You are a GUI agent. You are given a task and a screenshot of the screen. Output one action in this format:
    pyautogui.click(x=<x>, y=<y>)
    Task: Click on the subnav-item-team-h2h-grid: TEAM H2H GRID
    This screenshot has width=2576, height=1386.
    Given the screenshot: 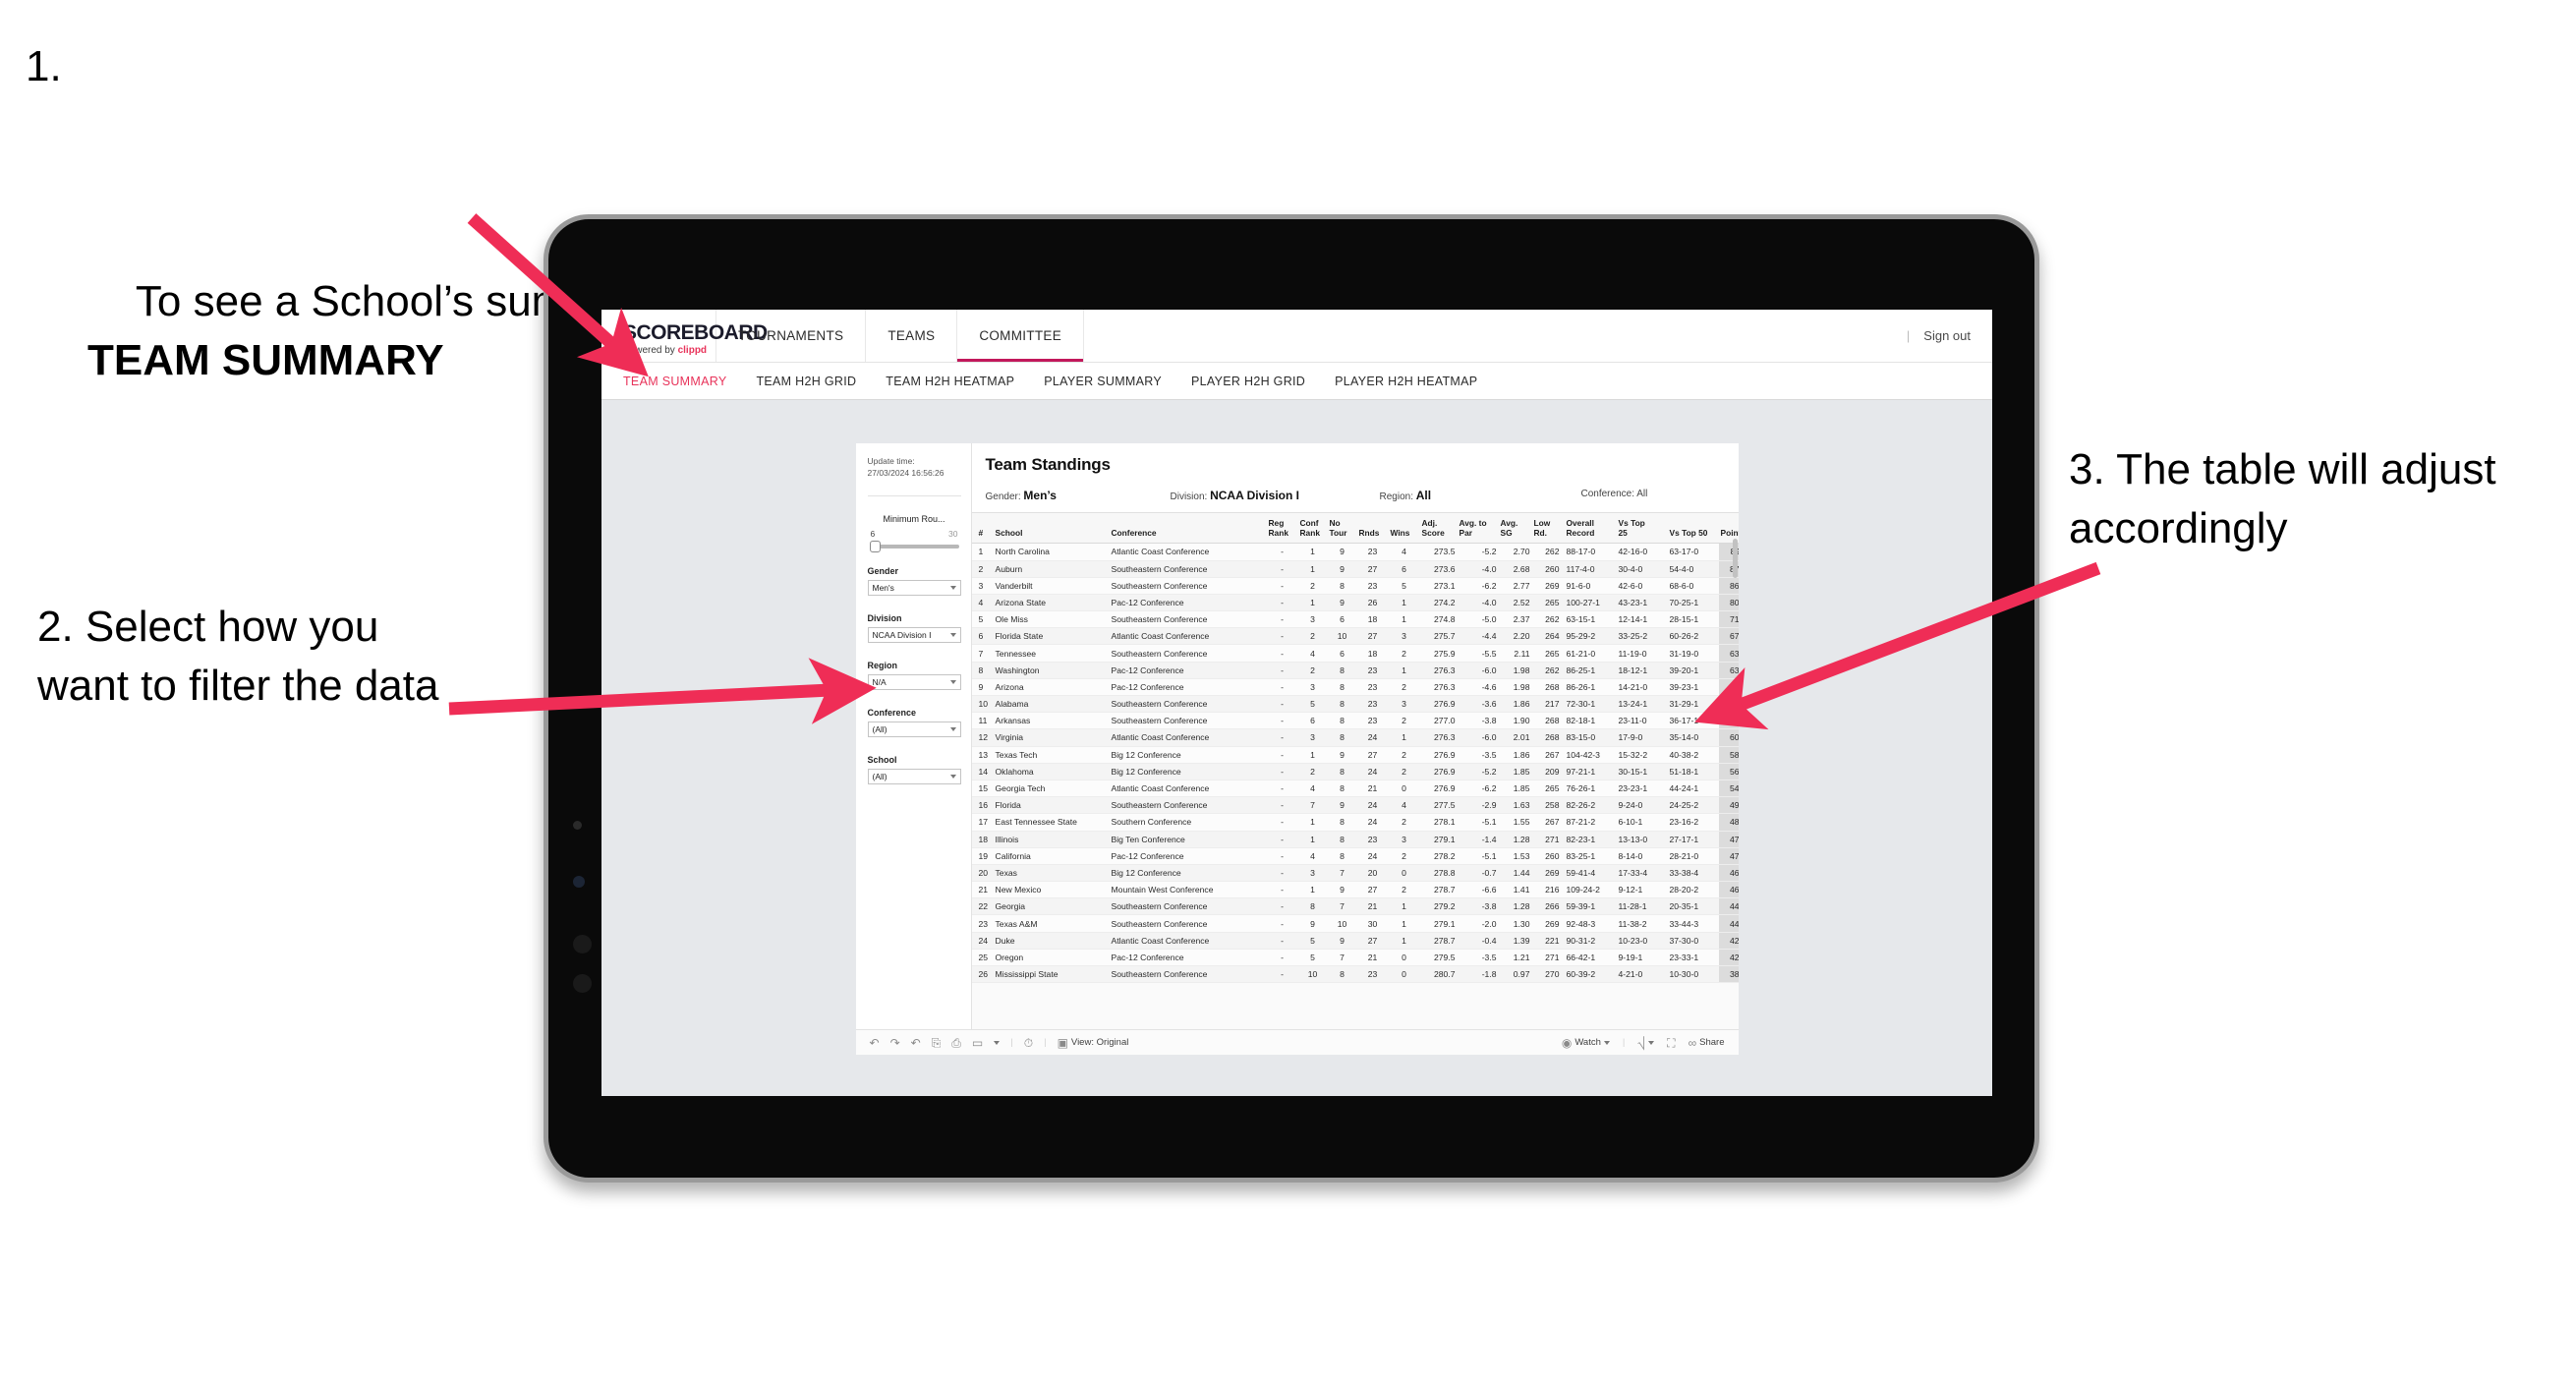 What is the action you would take?
    pyautogui.click(x=806, y=381)
    